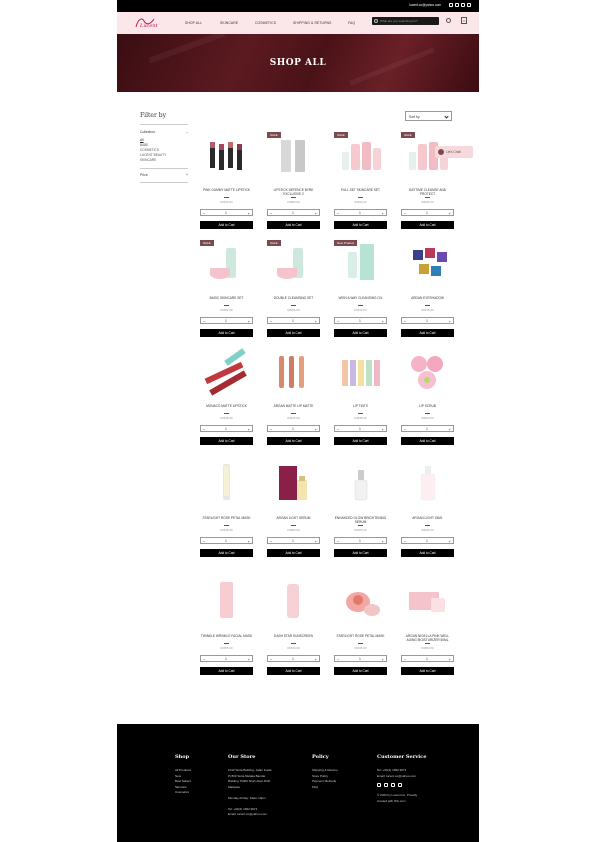  I want to click on product-name: DASH STAR SUNSCREEN, so click(293, 636).